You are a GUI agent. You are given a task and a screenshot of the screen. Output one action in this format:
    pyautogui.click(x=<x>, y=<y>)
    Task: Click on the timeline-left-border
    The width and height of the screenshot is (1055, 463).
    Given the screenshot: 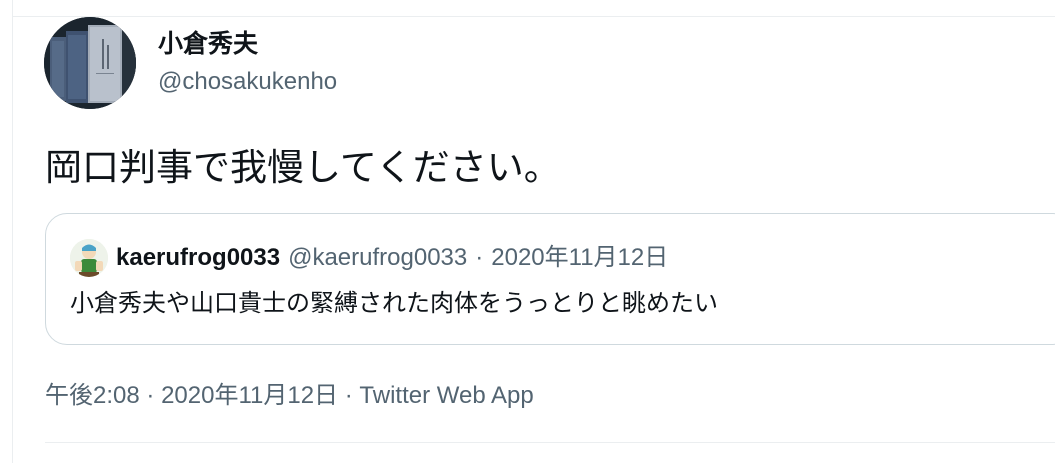 What is the action you would take?
    pyautogui.click(x=12, y=231)
    